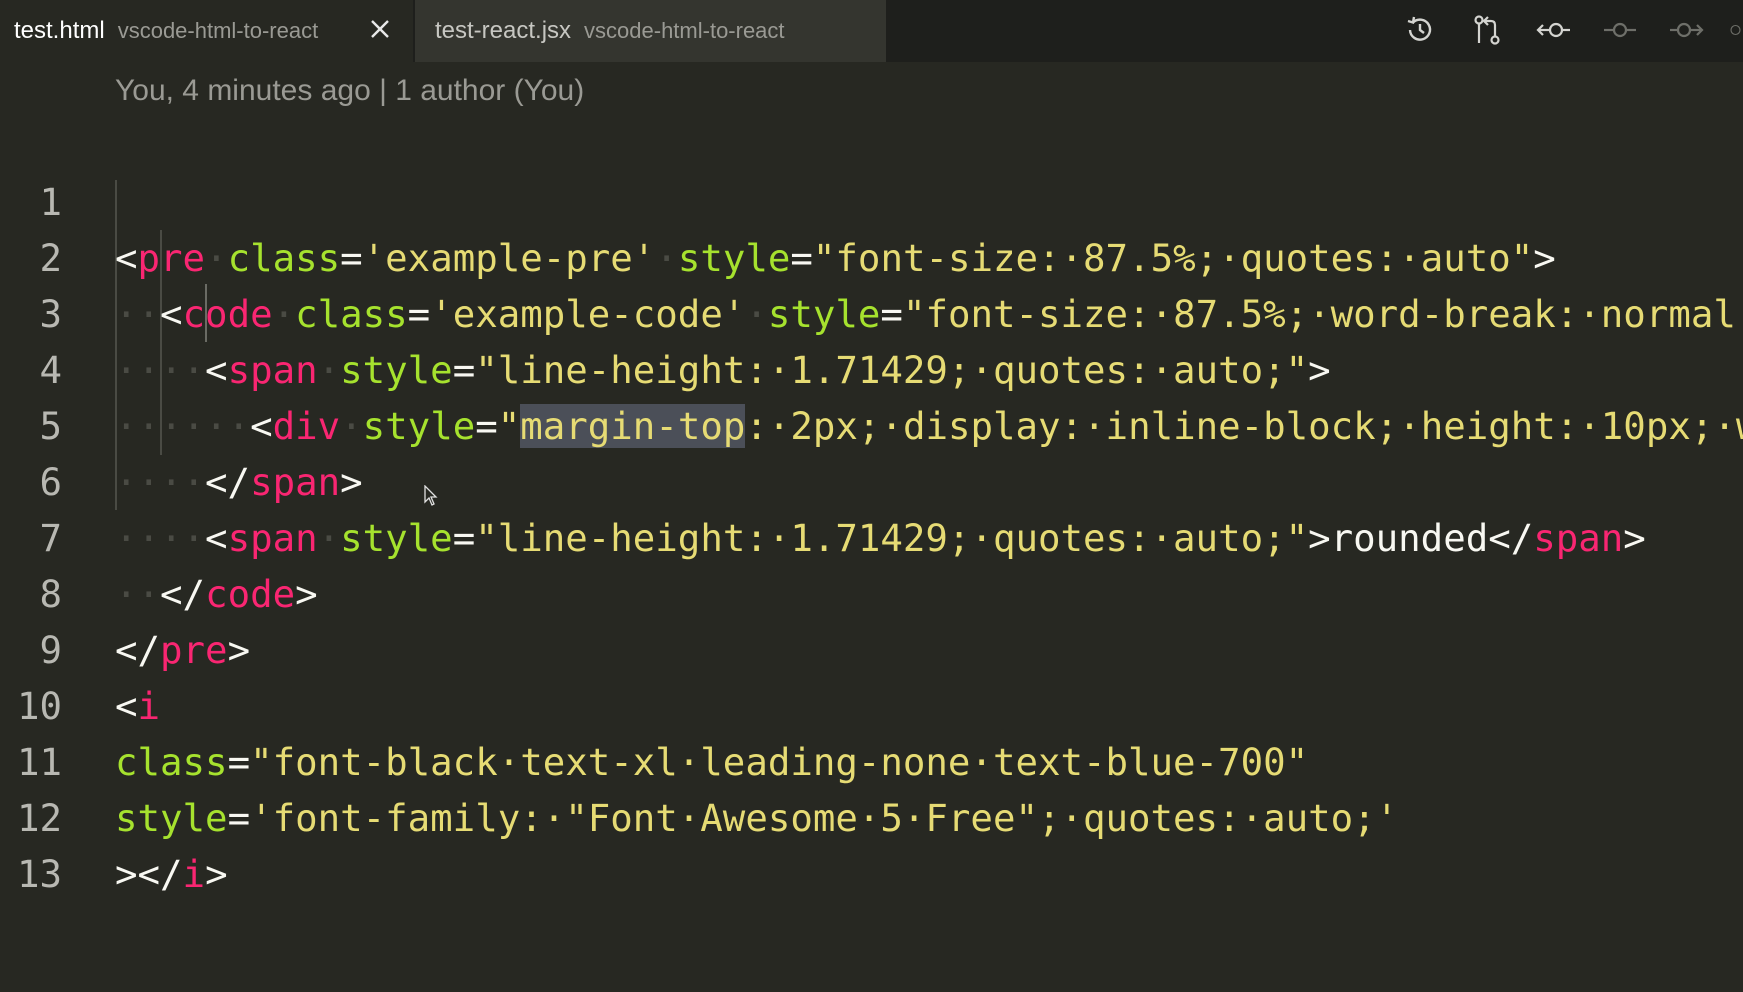 This screenshot has width=1743, height=992. What do you see at coordinates (1686, 30) in the screenshot?
I see `next-revision-icon` at bounding box center [1686, 30].